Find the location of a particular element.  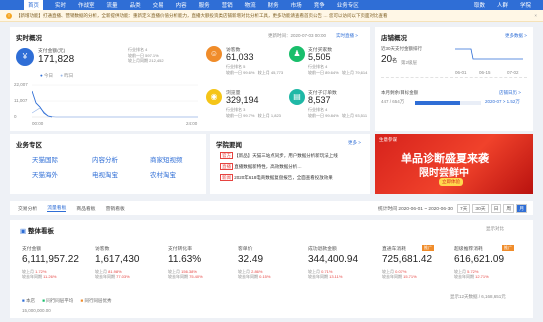

nav-item-trade: 交易 is located at coordinates (158, 5).